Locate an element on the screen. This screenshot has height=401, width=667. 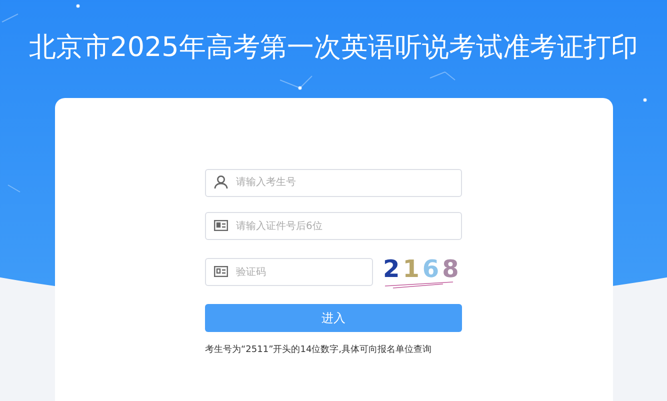
input-field: 请输入考生号 is located at coordinates (333, 182).